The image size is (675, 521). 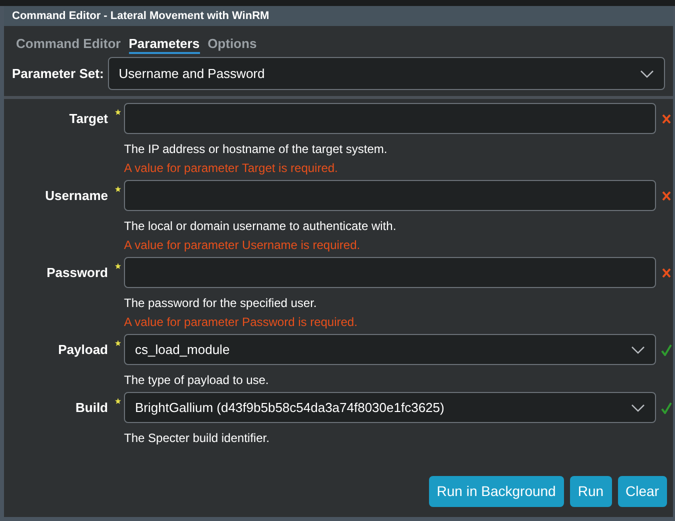 I want to click on window-title: Command Editor - Lateral Movement with WinRM, so click(x=338, y=16).